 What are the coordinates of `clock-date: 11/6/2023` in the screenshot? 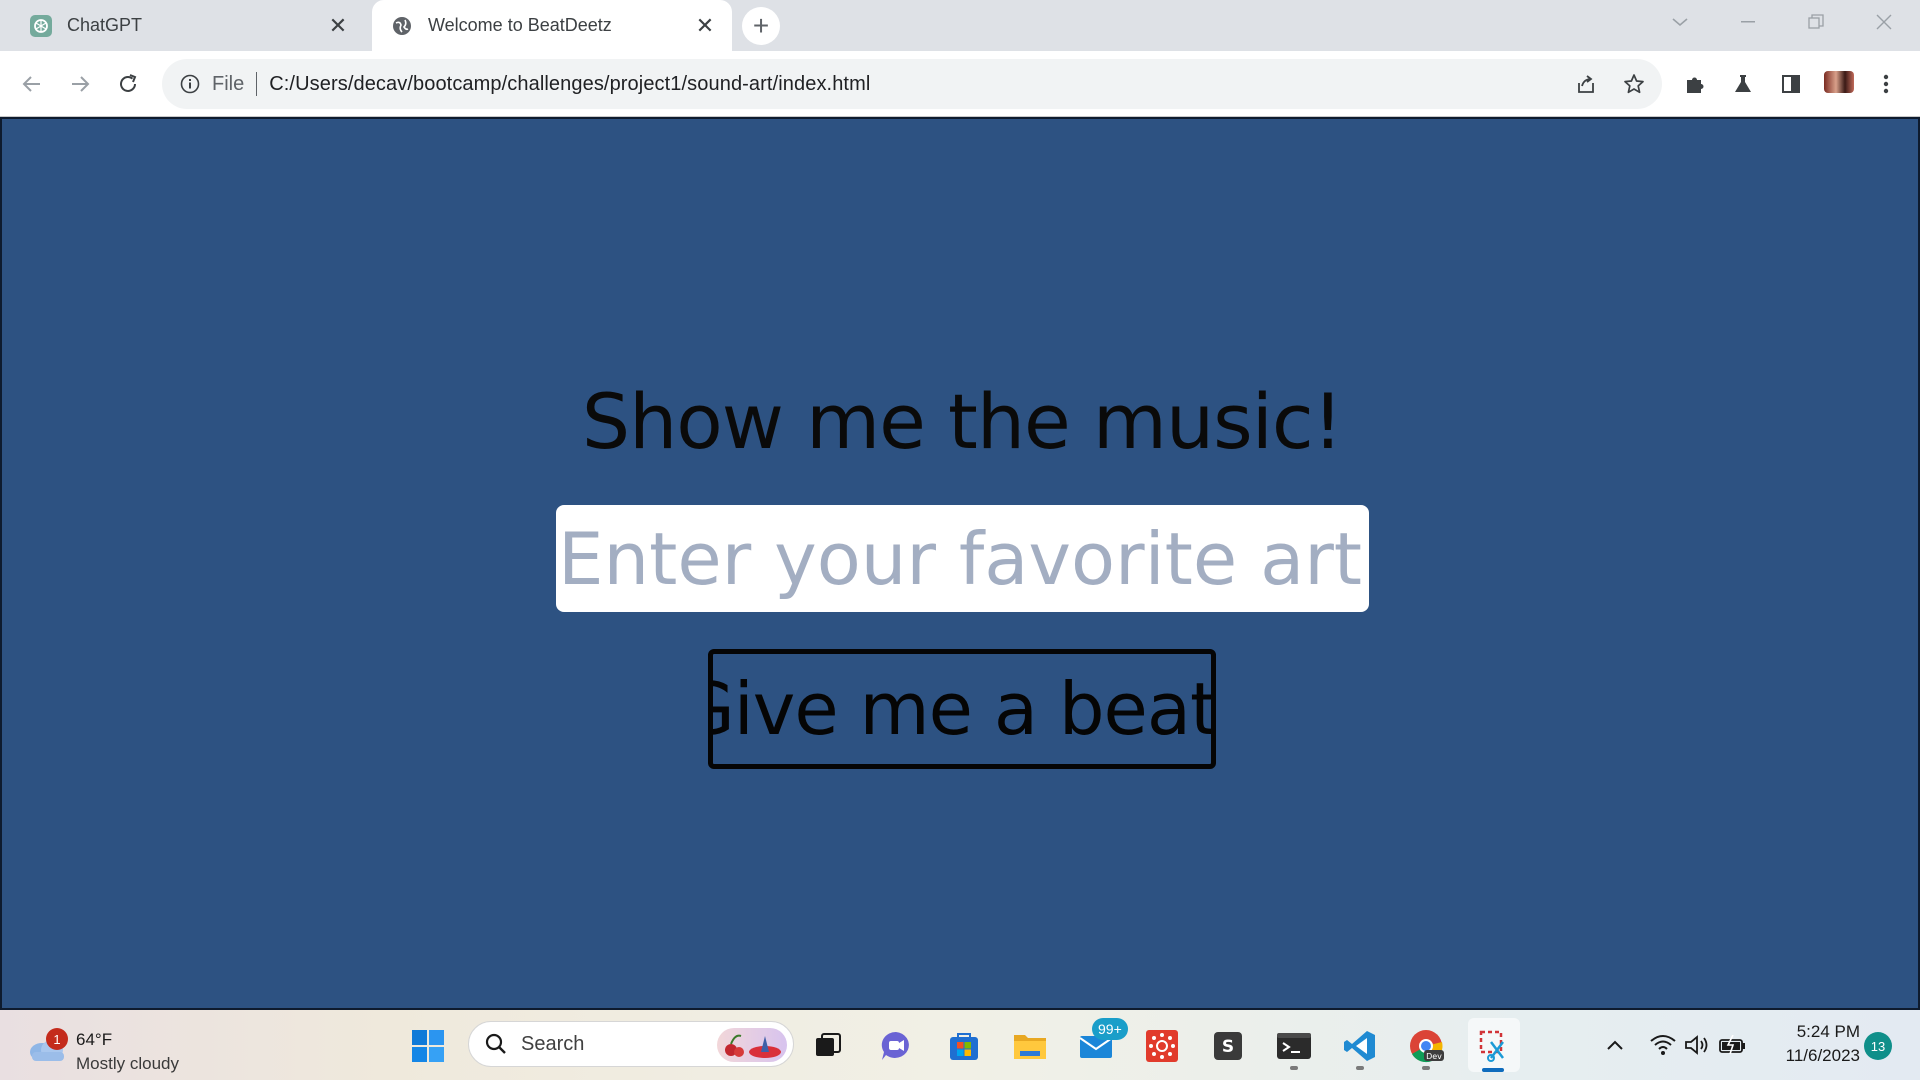 It's located at (1822, 1055).